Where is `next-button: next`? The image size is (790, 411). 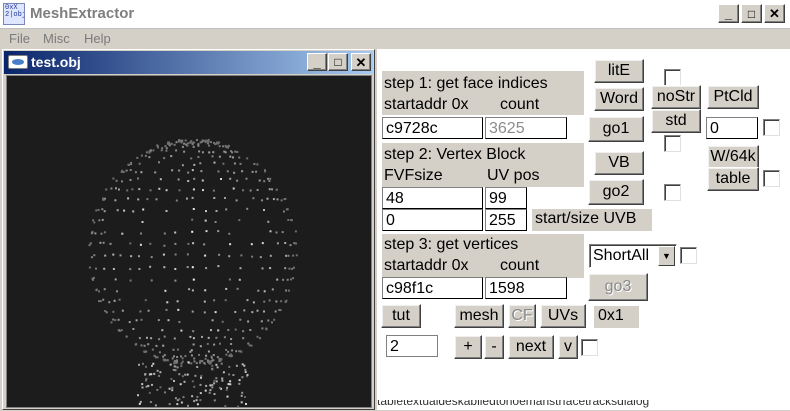 next-button: next is located at coordinates (531, 347).